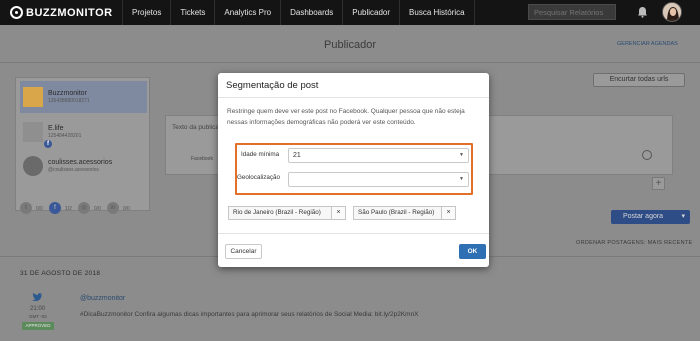 The image size is (700, 341). What do you see at coordinates (56, 128) in the screenshot?
I see `account-name: E.life` at bounding box center [56, 128].